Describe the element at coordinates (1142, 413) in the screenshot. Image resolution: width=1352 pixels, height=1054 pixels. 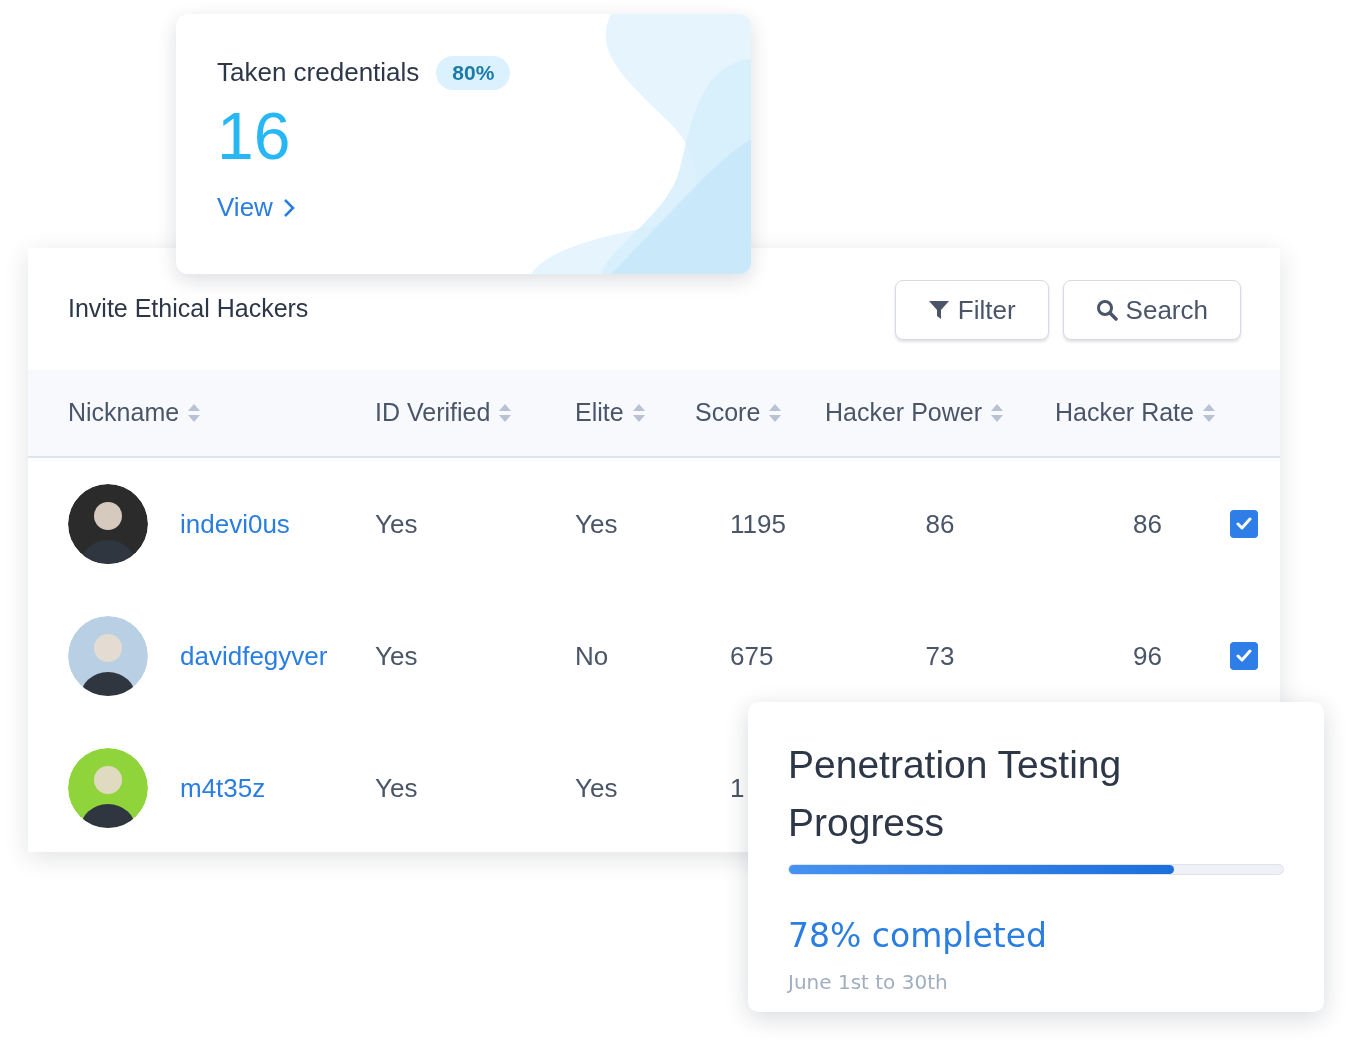
I see `column-header: Hacker Rate` at that location.